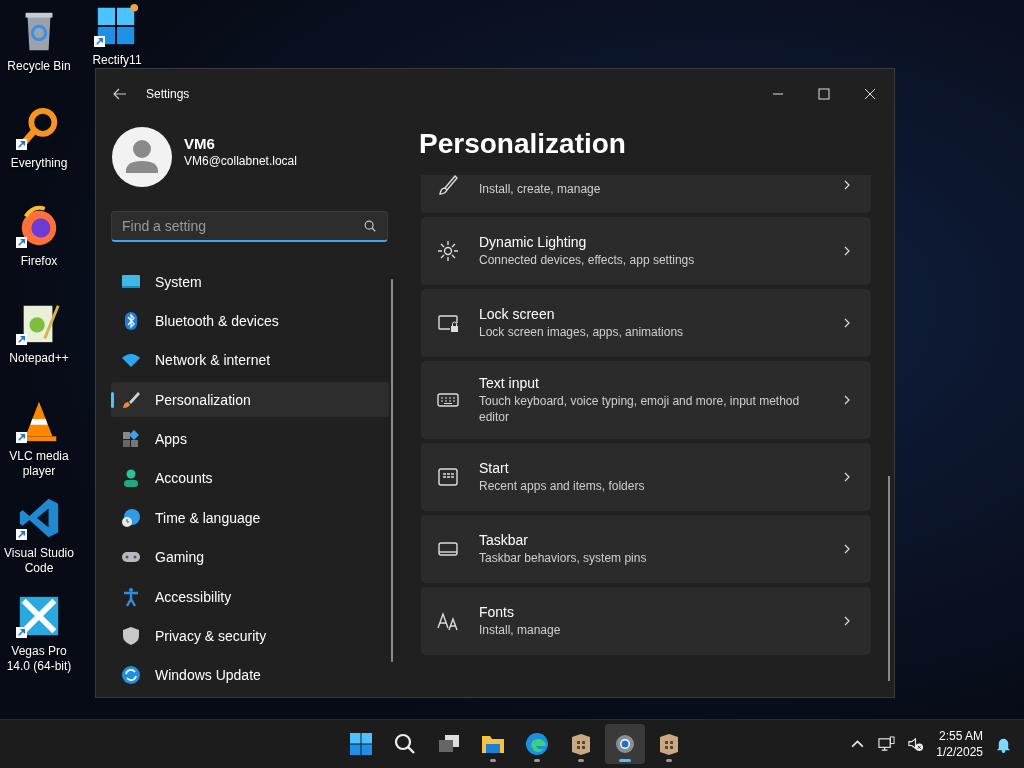 The width and height of the screenshot is (1024, 768). Describe the element at coordinates (39, 163) in the screenshot. I see `desktop-icon-label: Everything` at that location.